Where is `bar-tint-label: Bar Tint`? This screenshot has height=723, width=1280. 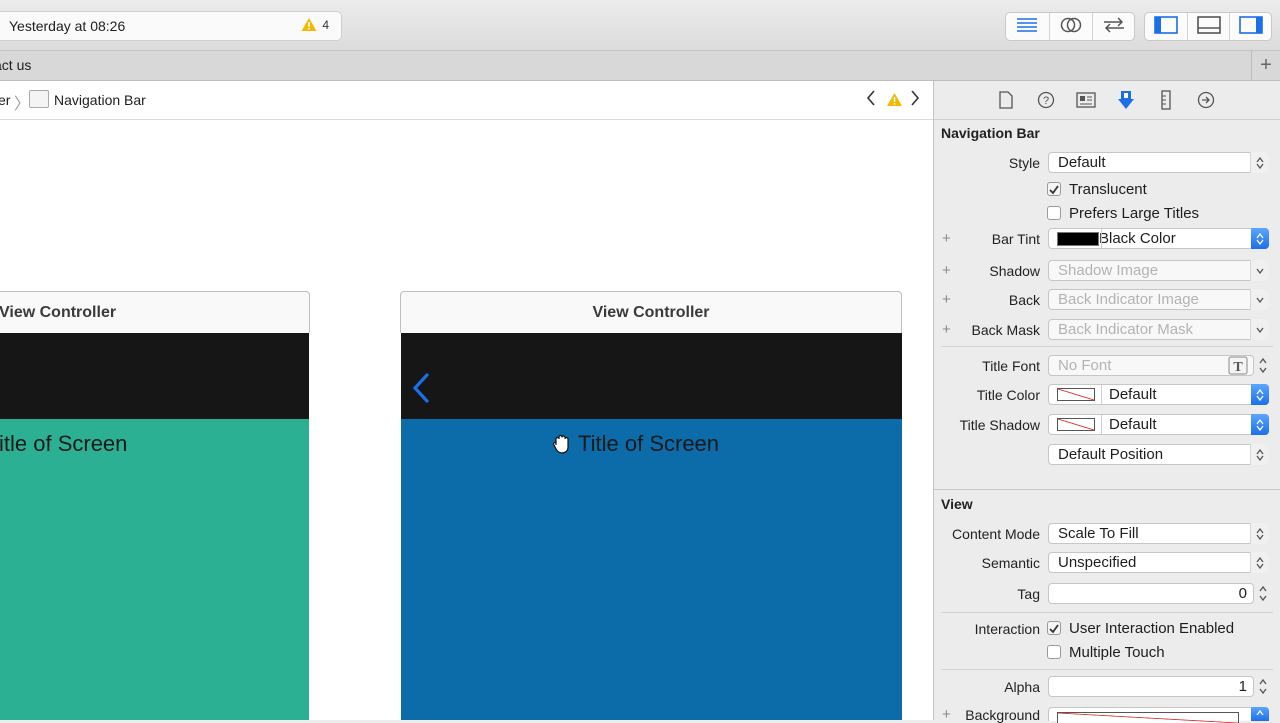
bar-tint-label: Bar Tint is located at coordinates (1015, 239).